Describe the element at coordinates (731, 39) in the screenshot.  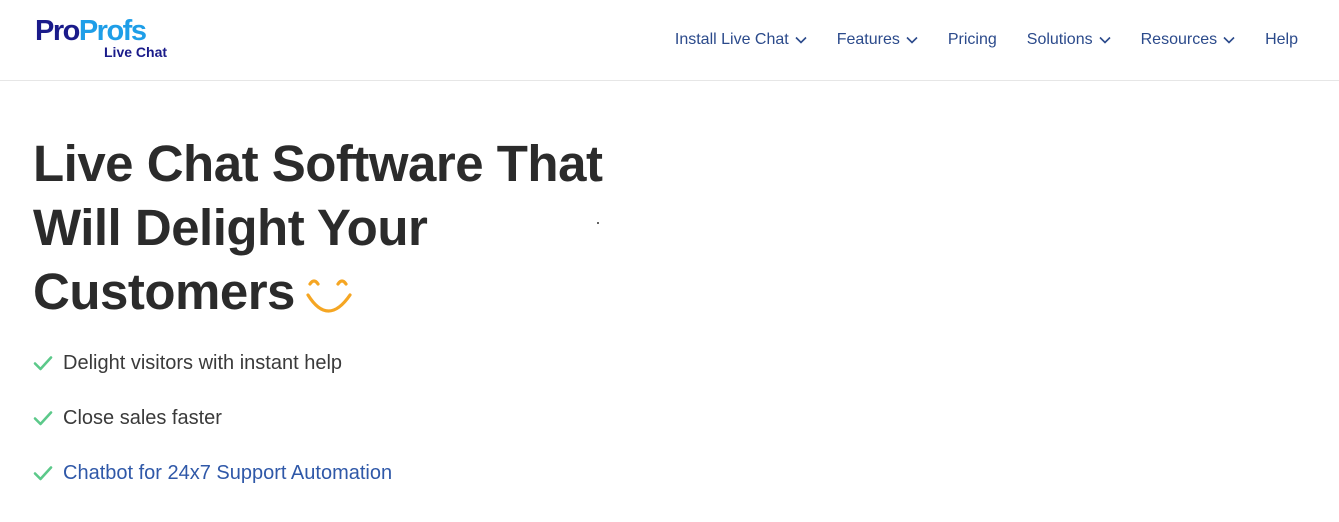
I see `nav-item-label: Install Live Chat` at that location.